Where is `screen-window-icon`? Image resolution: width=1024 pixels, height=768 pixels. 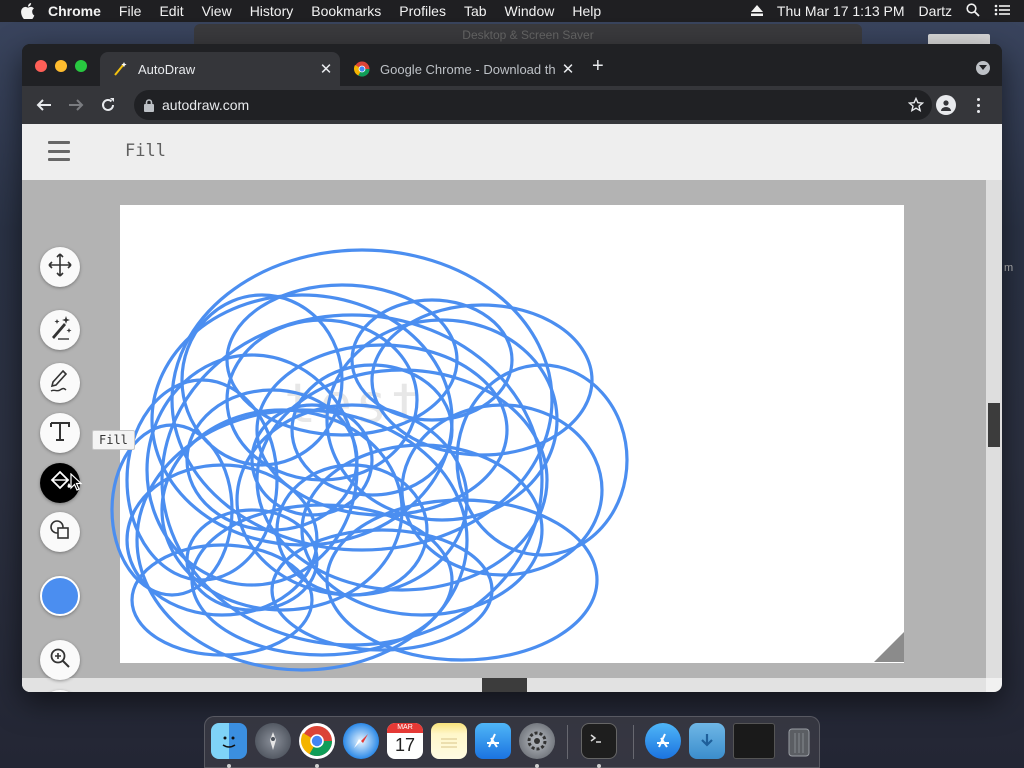 screen-window-icon is located at coordinates (754, 741).